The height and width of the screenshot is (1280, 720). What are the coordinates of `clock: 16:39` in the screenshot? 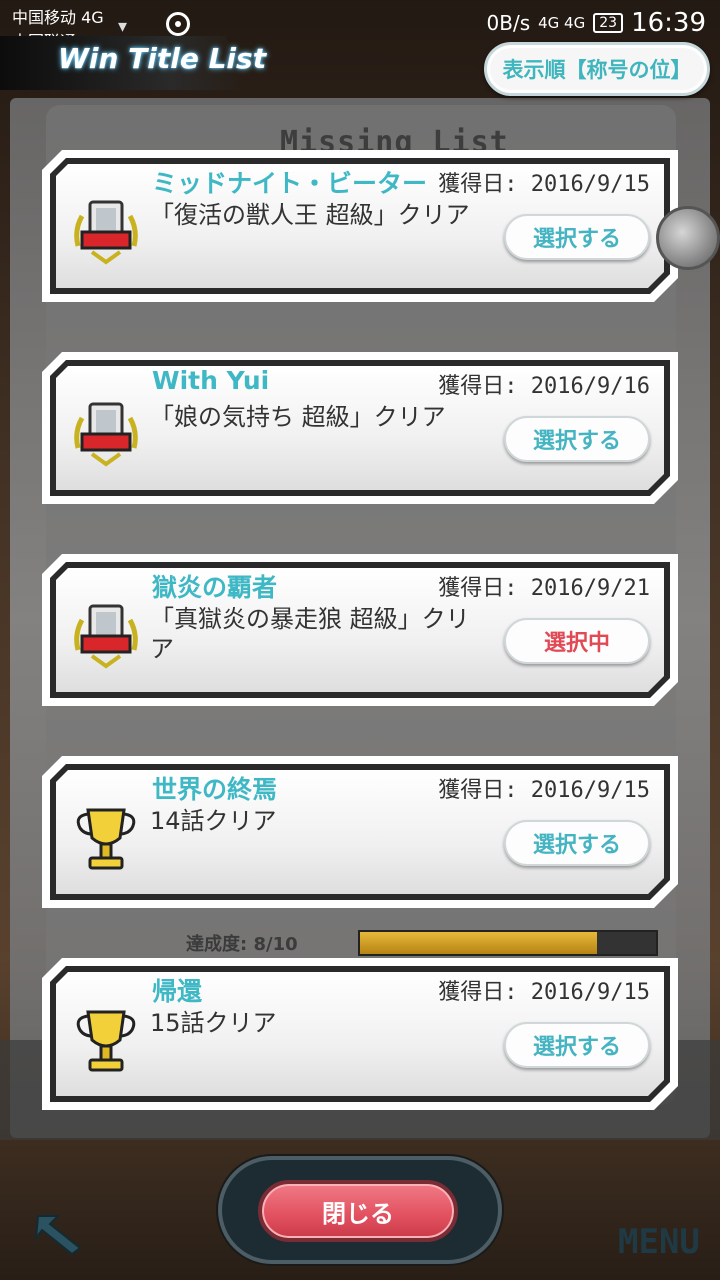 It's located at (668, 23).